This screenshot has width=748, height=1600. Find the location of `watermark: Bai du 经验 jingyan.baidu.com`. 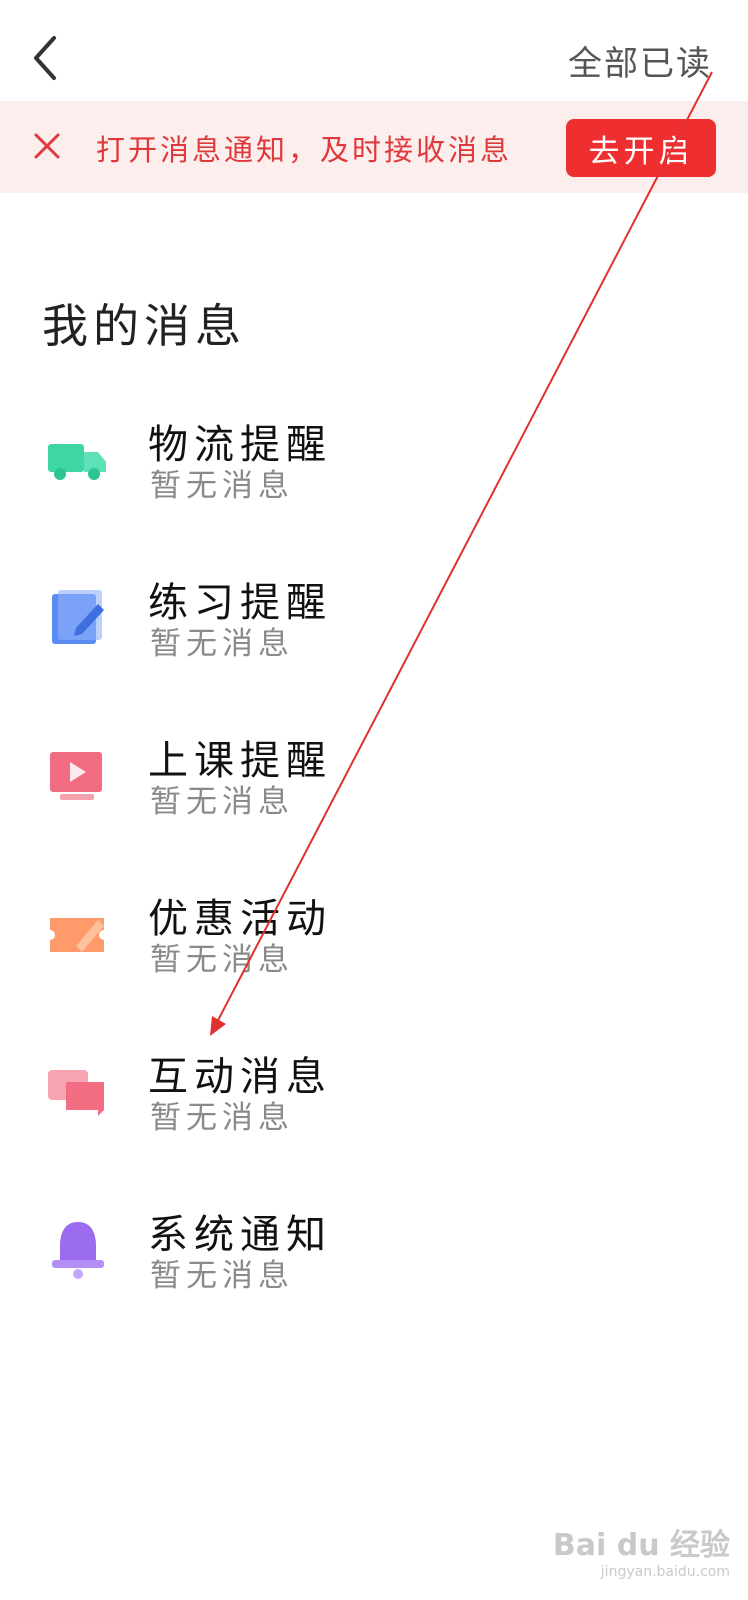

watermark: Bai du 经验 jingyan.baidu.com is located at coordinates (641, 1550).